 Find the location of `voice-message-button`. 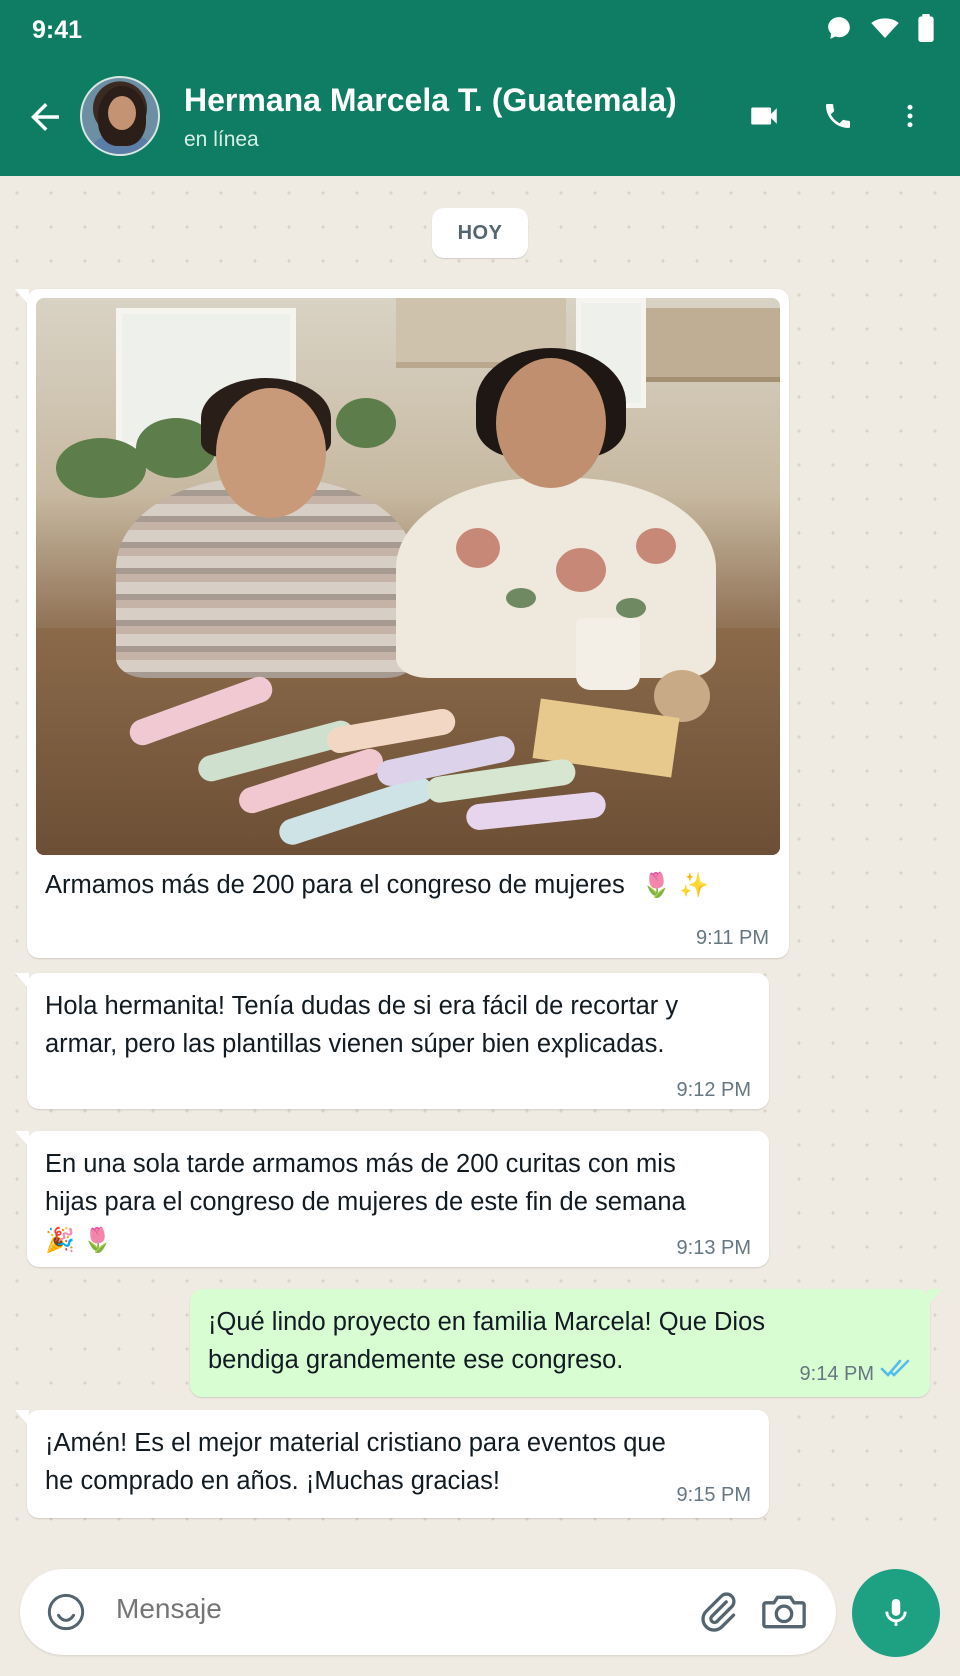

voice-message-button is located at coordinates (896, 1613).